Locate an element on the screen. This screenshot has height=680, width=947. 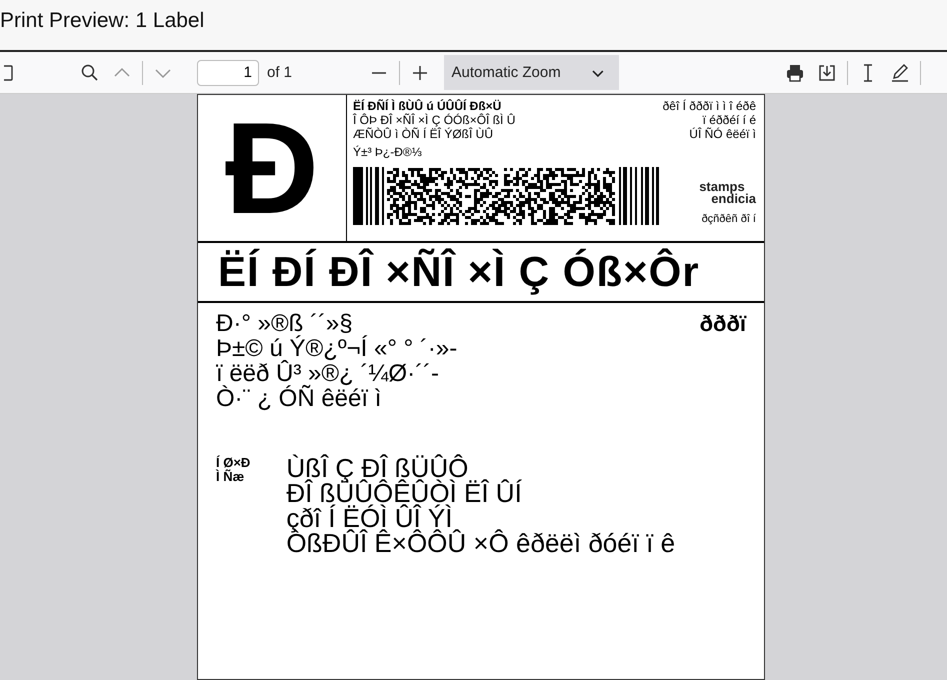
ship-to-label: Í Ø×Ð is located at coordinates (233, 463).